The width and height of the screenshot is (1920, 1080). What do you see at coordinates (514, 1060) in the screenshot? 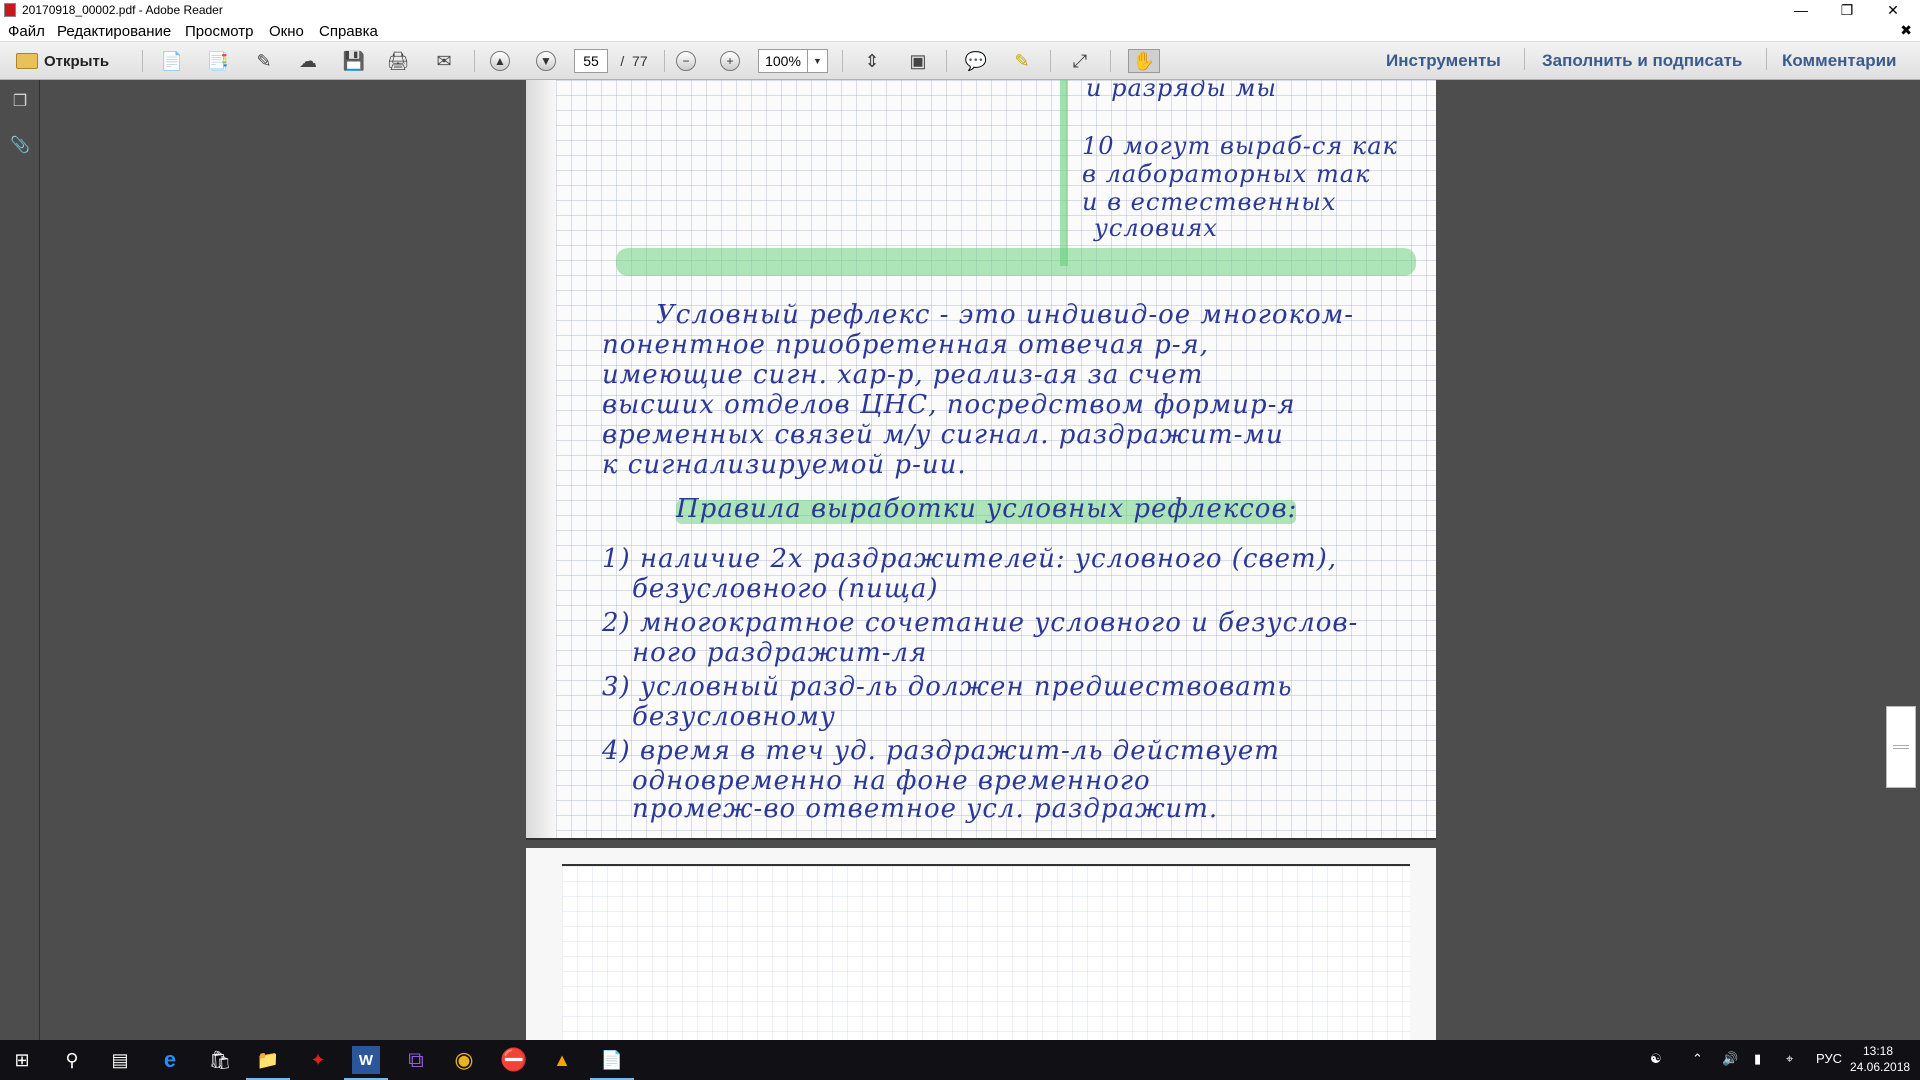
I see `app-stop-icon: ⛔` at bounding box center [514, 1060].